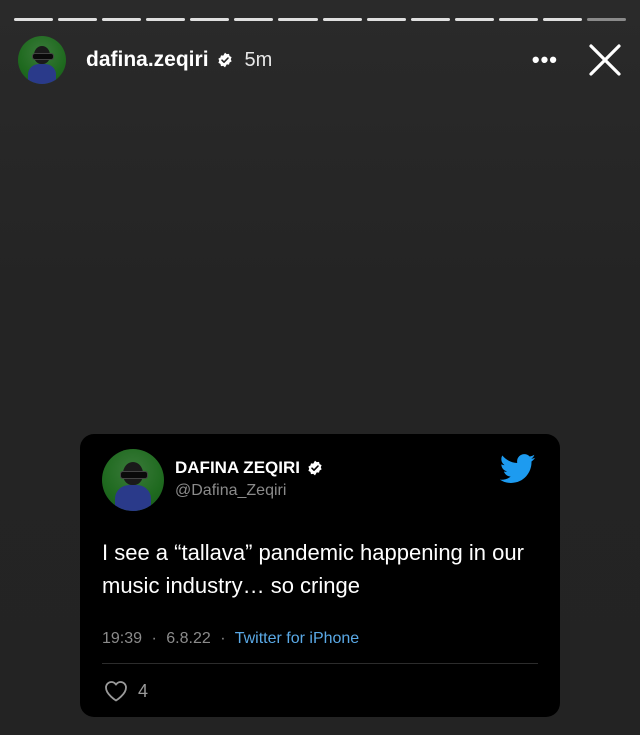 The image size is (640, 735). Describe the element at coordinates (237, 467) in the screenshot. I see `tweet-display-name: DAFINA ZEQIRI` at that location.